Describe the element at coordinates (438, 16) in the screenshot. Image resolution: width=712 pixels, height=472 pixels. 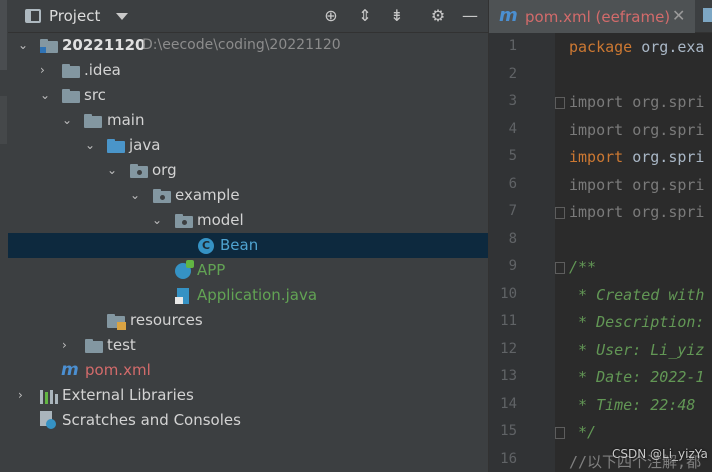
I see `gear-icon: ⚙` at that location.